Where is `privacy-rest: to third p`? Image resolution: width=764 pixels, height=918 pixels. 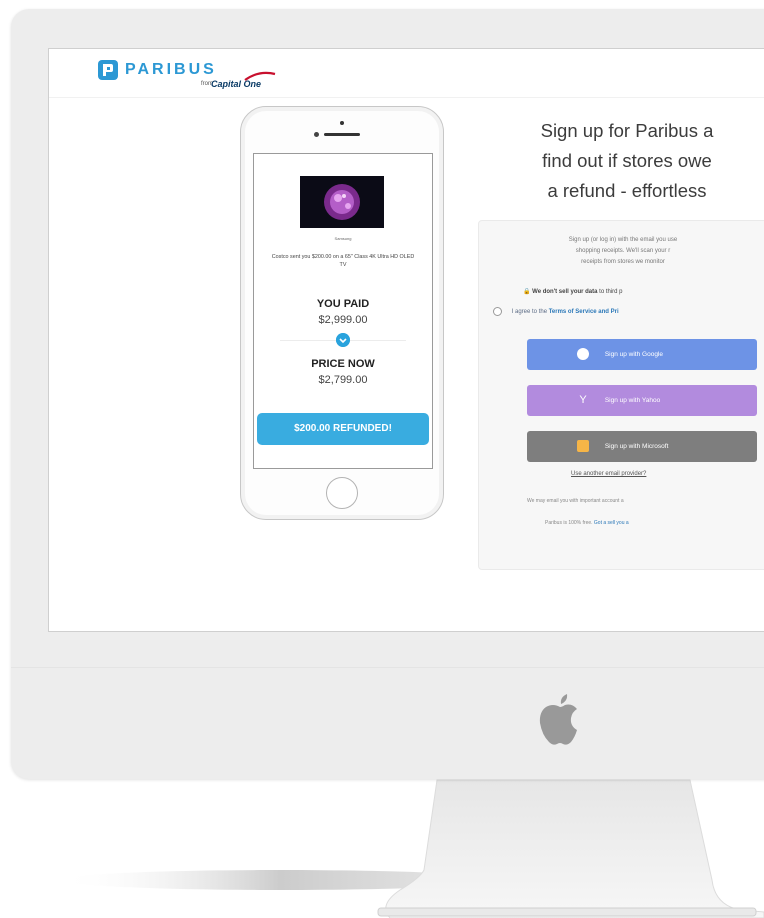
privacy-rest: to third p is located at coordinates (611, 292).